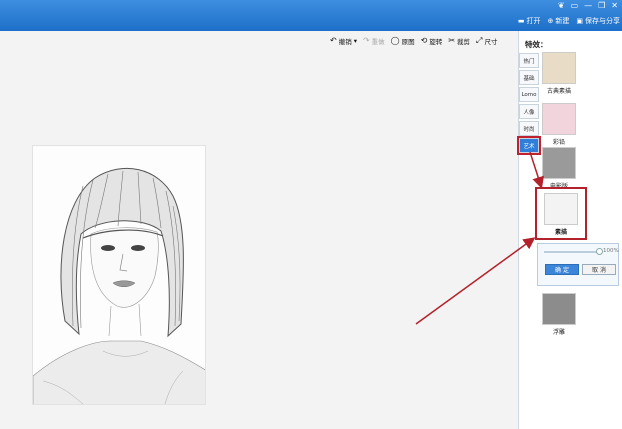  I want to click on crop-button: ✂ 裁剪, so click(459, 41).